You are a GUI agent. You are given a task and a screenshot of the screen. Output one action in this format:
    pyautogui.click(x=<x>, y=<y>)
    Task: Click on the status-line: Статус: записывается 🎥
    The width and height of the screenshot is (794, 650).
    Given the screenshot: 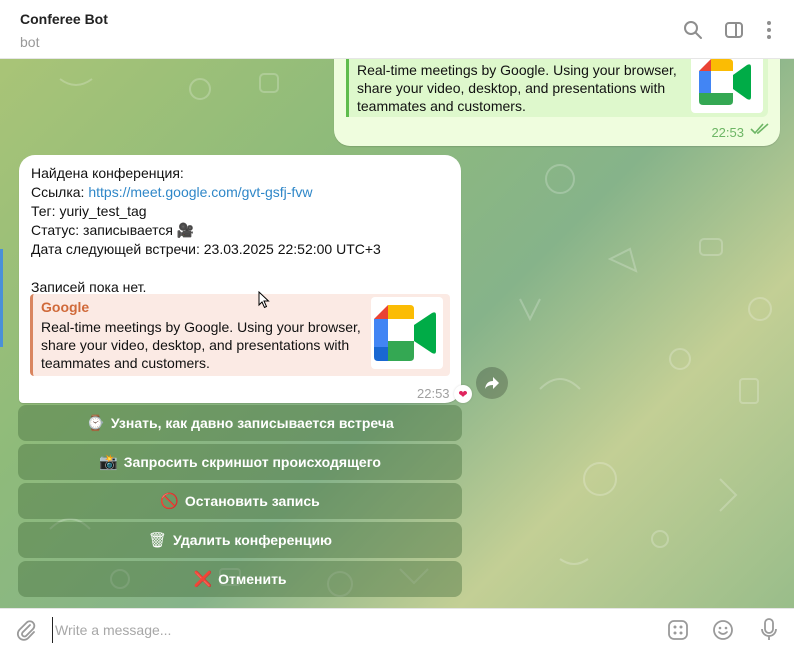 What is the action you would take?
    pyautogui.click(x=206, y=230)
    